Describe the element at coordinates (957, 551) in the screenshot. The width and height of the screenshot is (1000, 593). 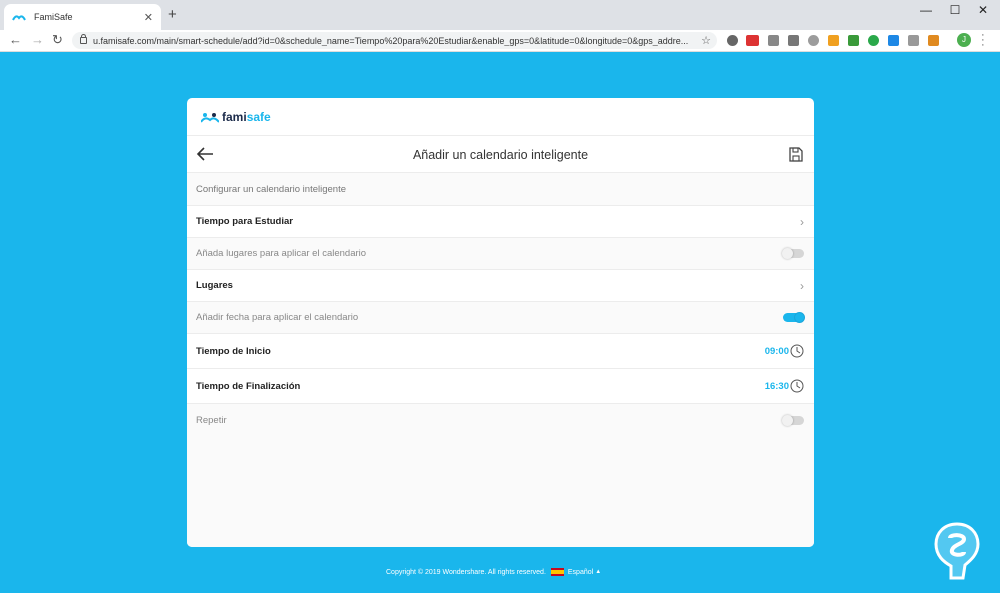
I see `watermark-logo-icon` at that location.